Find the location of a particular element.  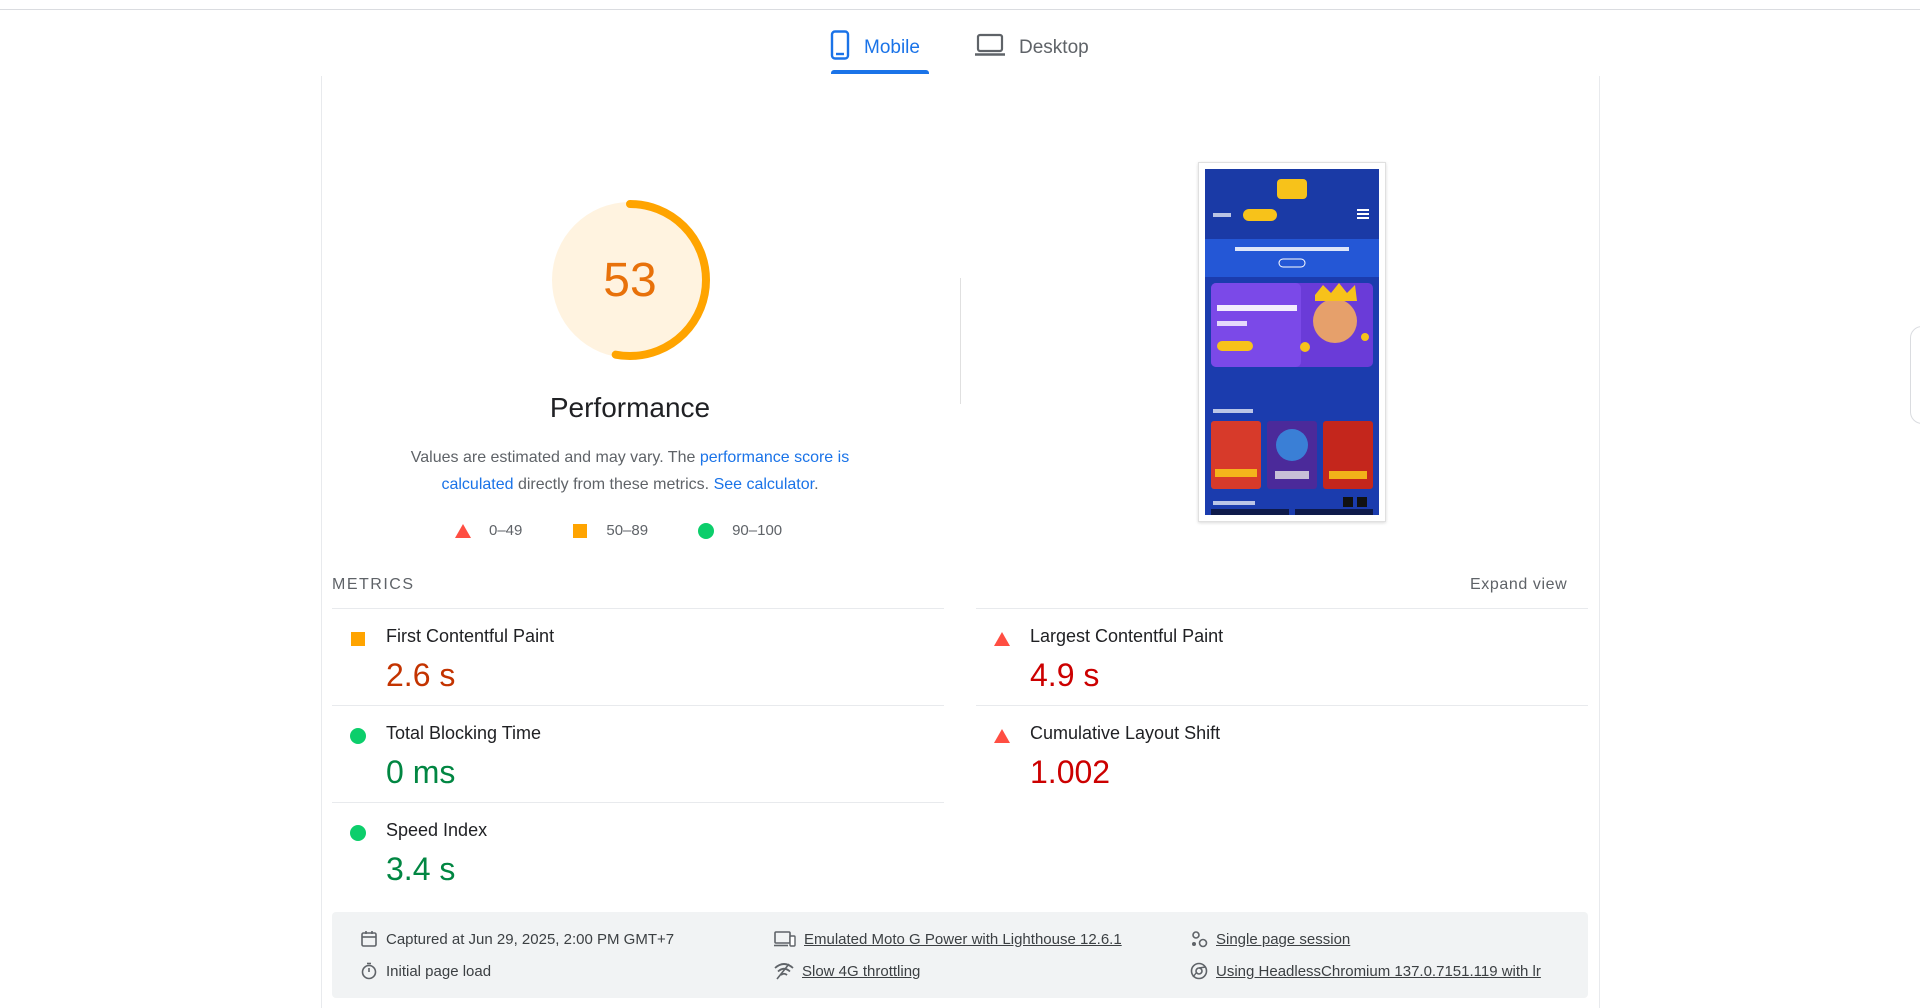

network-throttling: Slow 4G throttling is located at coordinates (847, 971).